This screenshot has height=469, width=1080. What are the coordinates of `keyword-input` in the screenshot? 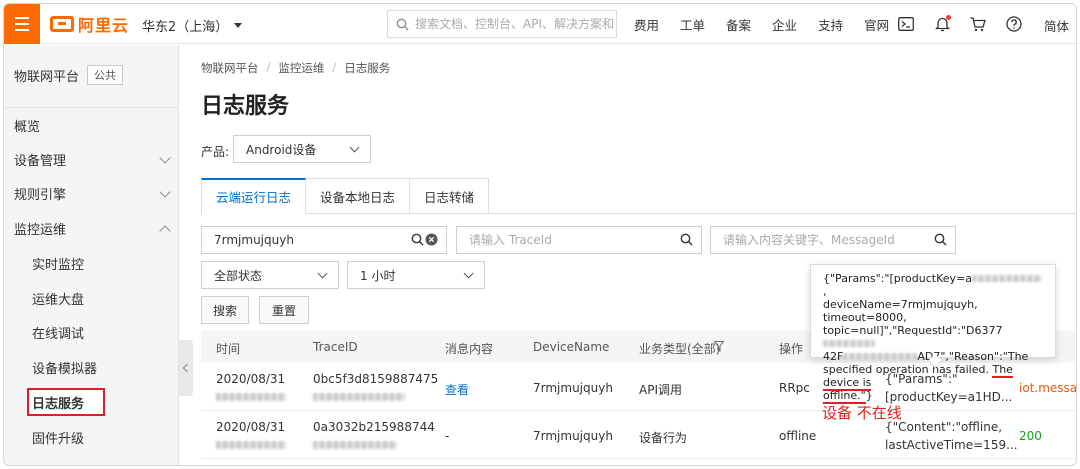 It's located at (828, 240).